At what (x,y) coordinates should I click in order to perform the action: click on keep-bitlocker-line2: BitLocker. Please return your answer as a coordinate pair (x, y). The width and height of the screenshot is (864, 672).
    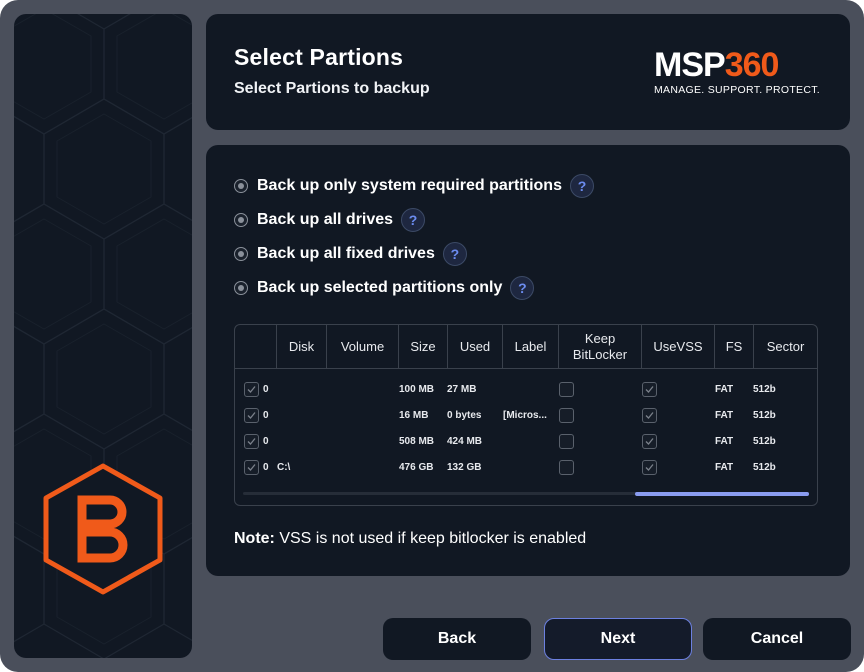
    Looking at the image, I should click on (600, 354).